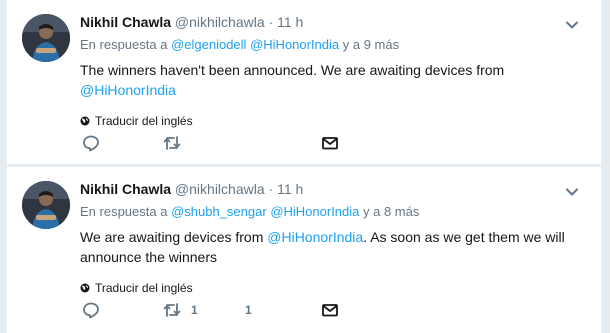  What do you see at coordinates (172, 237) in the screenshot?
I see `tweet-text-part: We are awaiting devices from` at bounding box center [172, 237].